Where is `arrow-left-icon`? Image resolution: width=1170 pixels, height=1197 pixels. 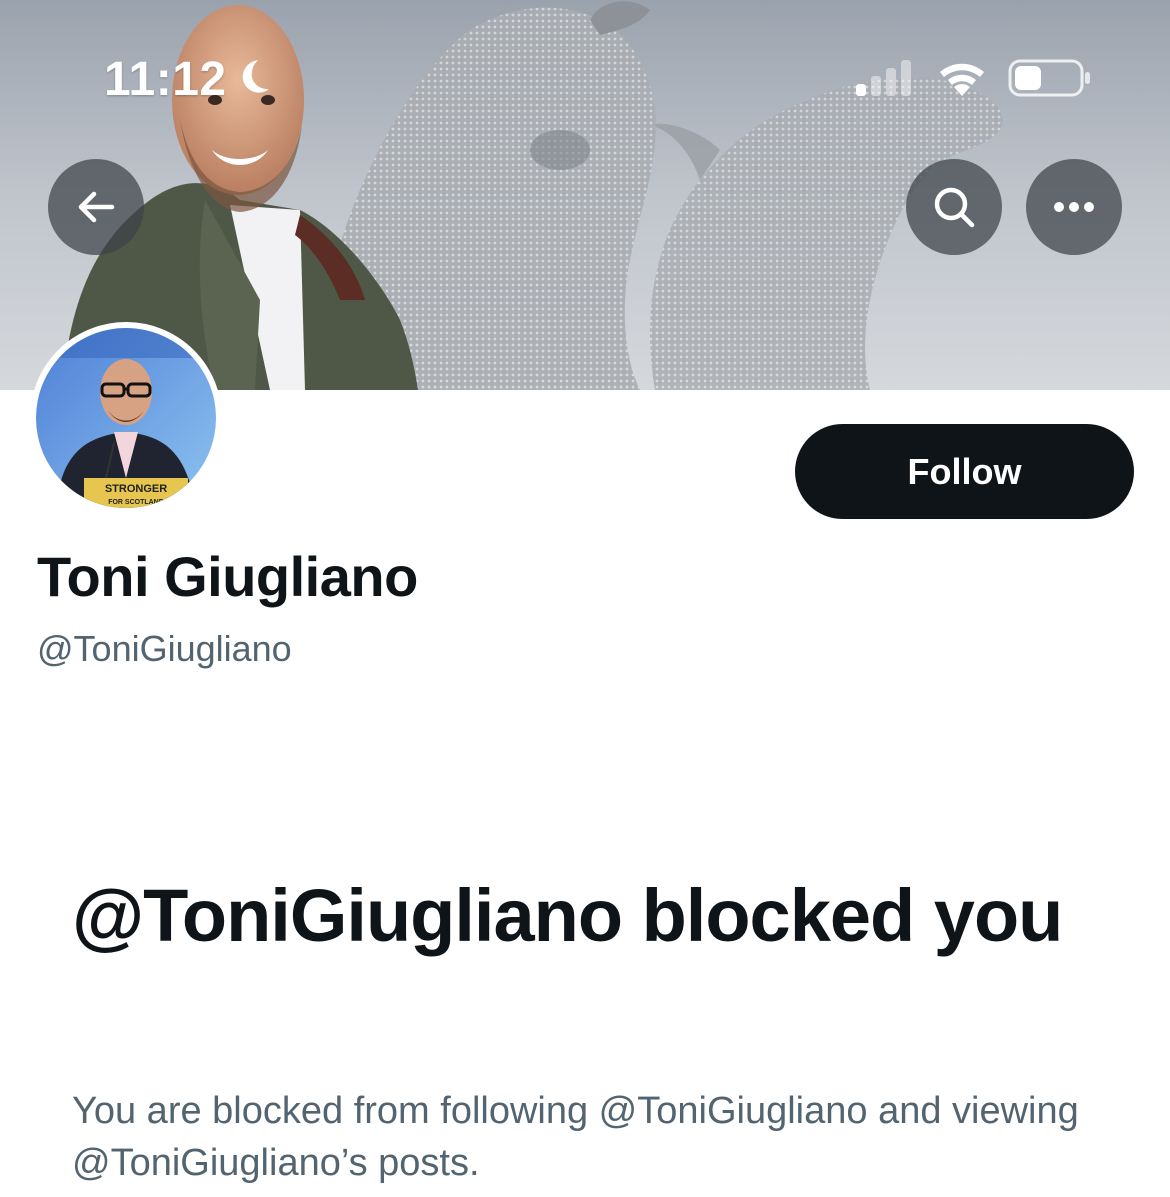
arrow-left-icon is located at coordinates (96, 207).